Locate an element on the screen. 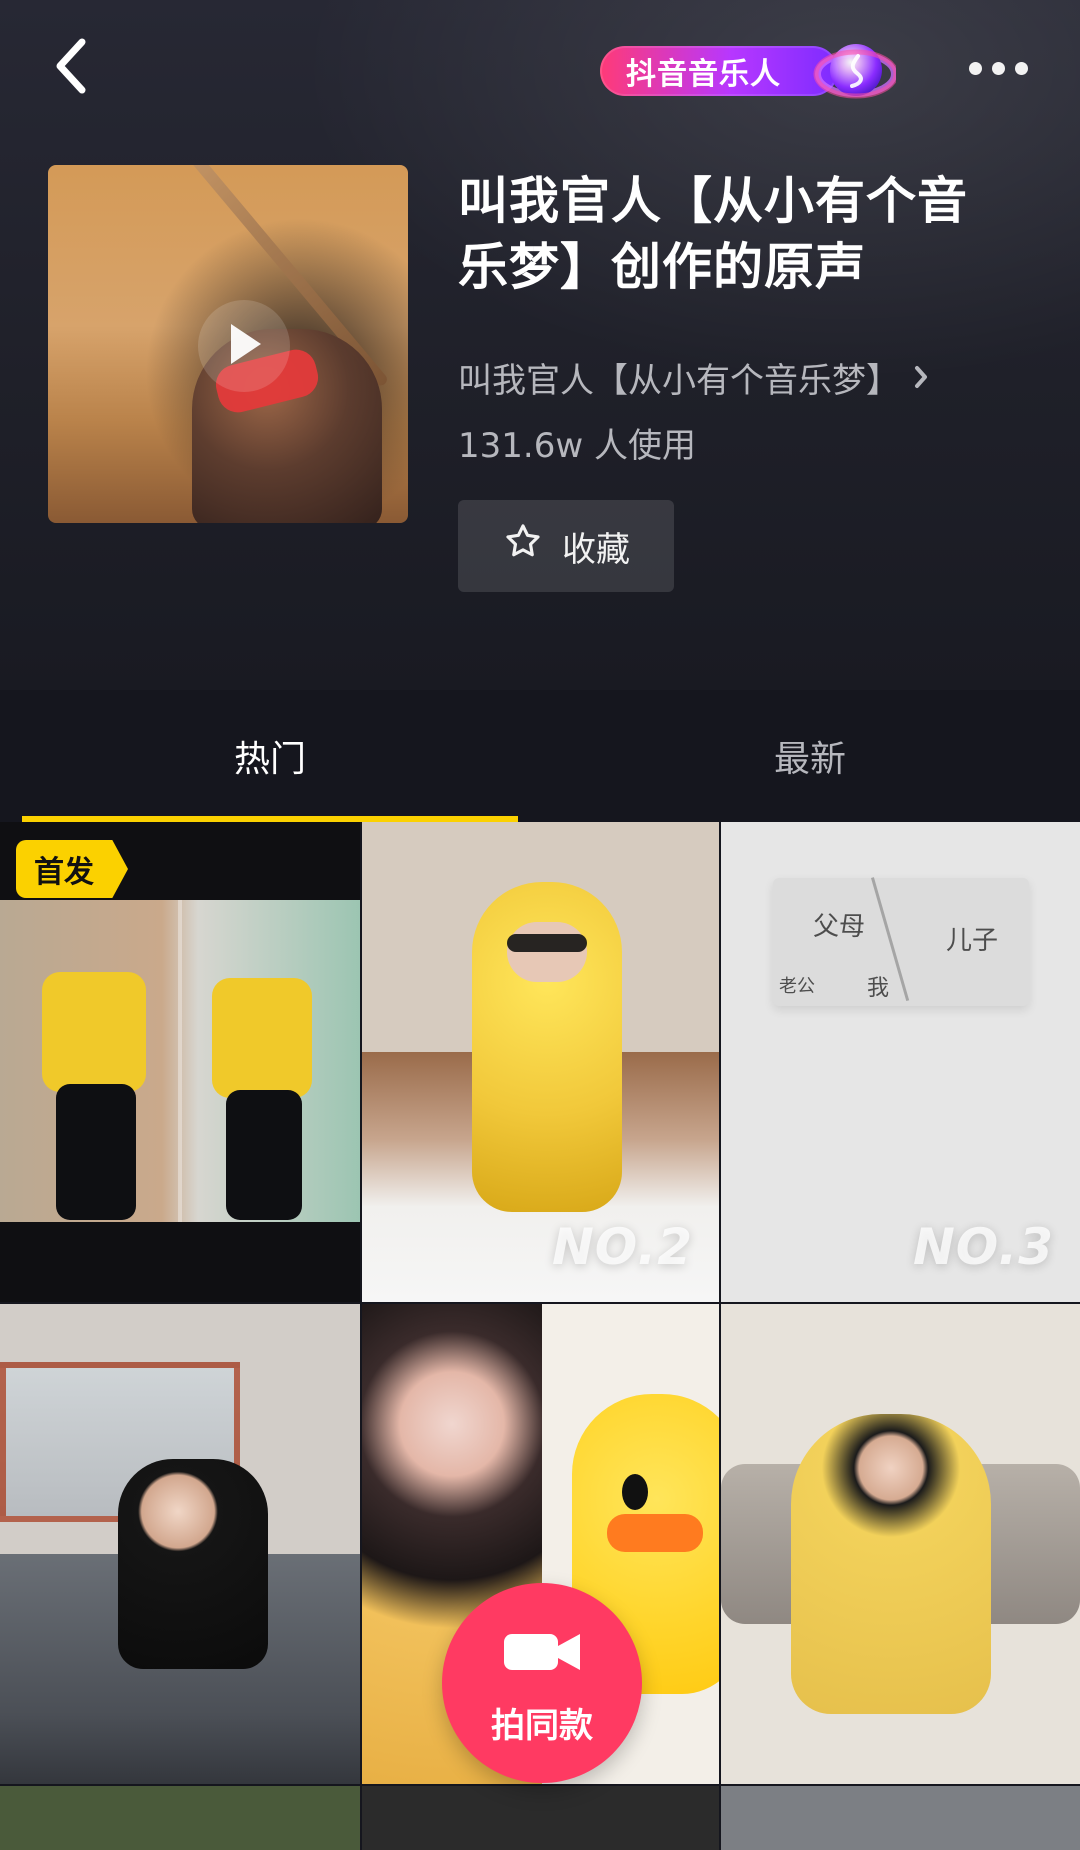 Image resolution: width=1080 pixels, height=1850 pixels. more-button is located at coordinates (998, 68).